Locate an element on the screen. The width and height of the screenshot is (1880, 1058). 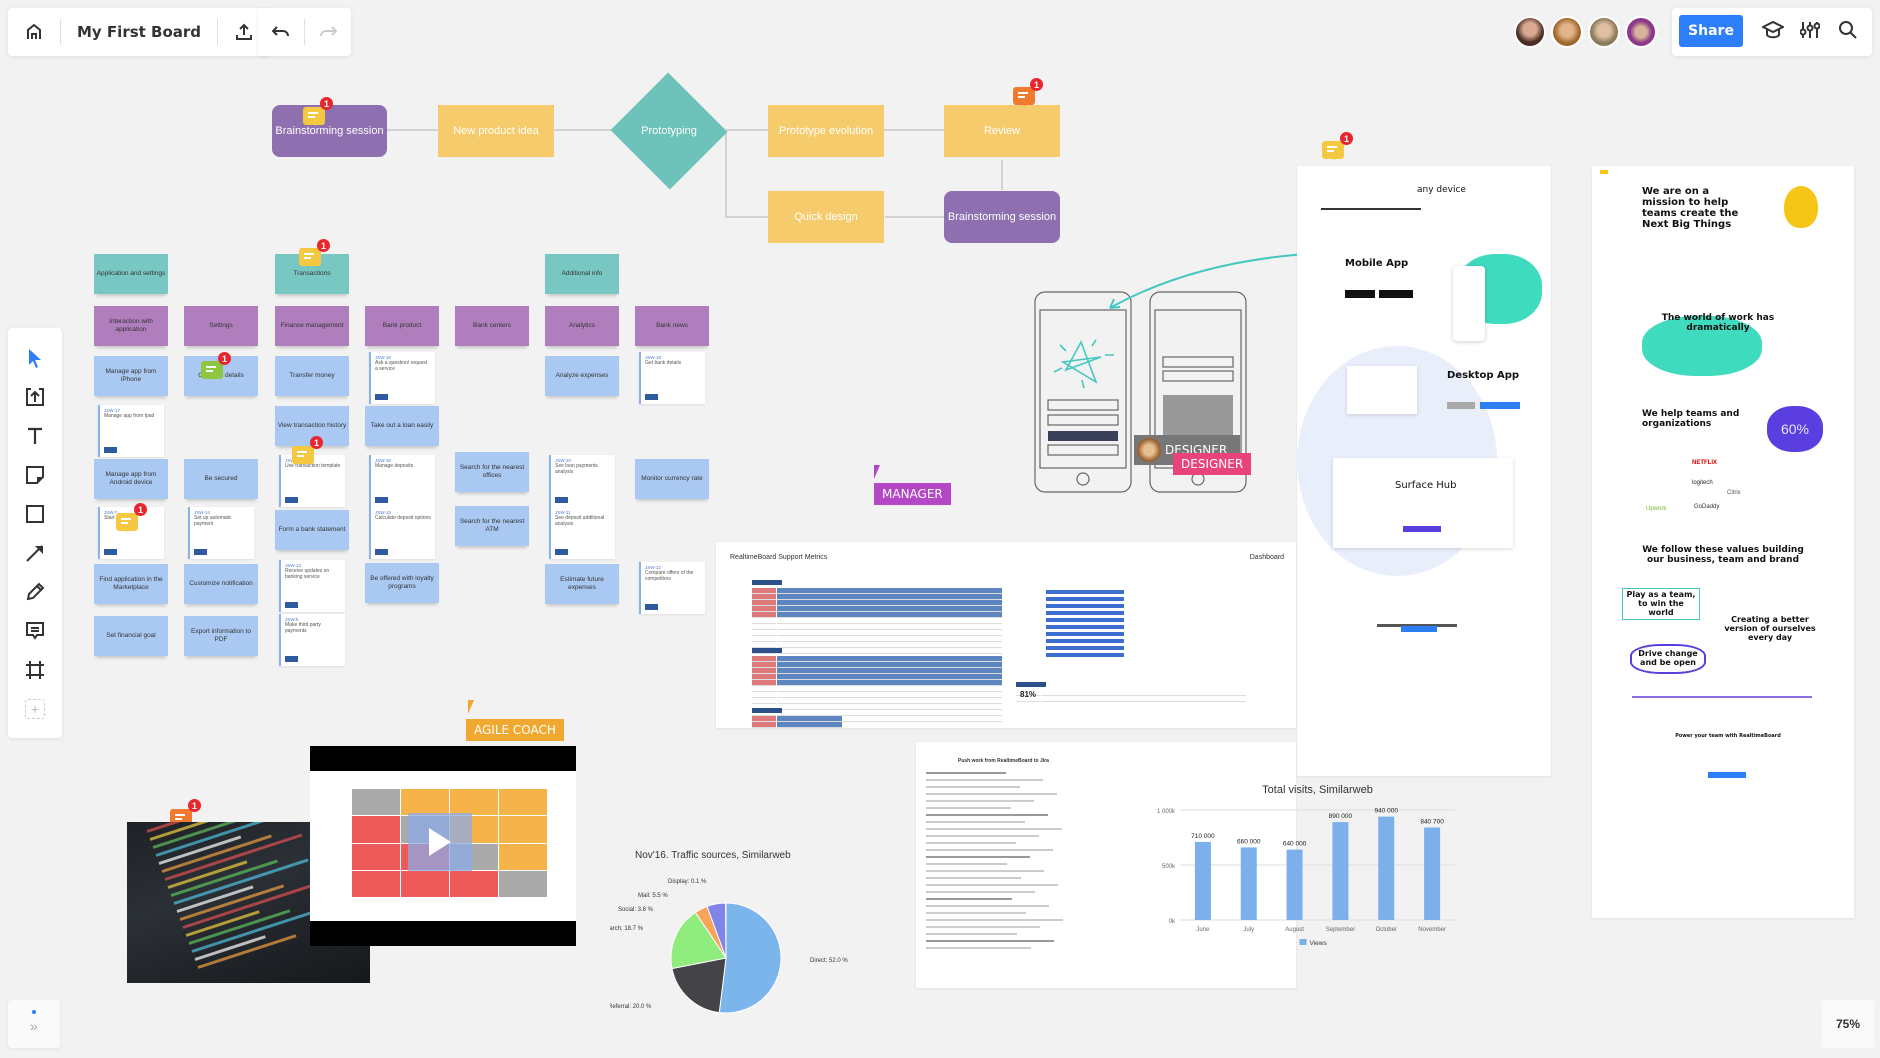
sticky-story: Manage app from iPhone is located at coordinates (131, 376).